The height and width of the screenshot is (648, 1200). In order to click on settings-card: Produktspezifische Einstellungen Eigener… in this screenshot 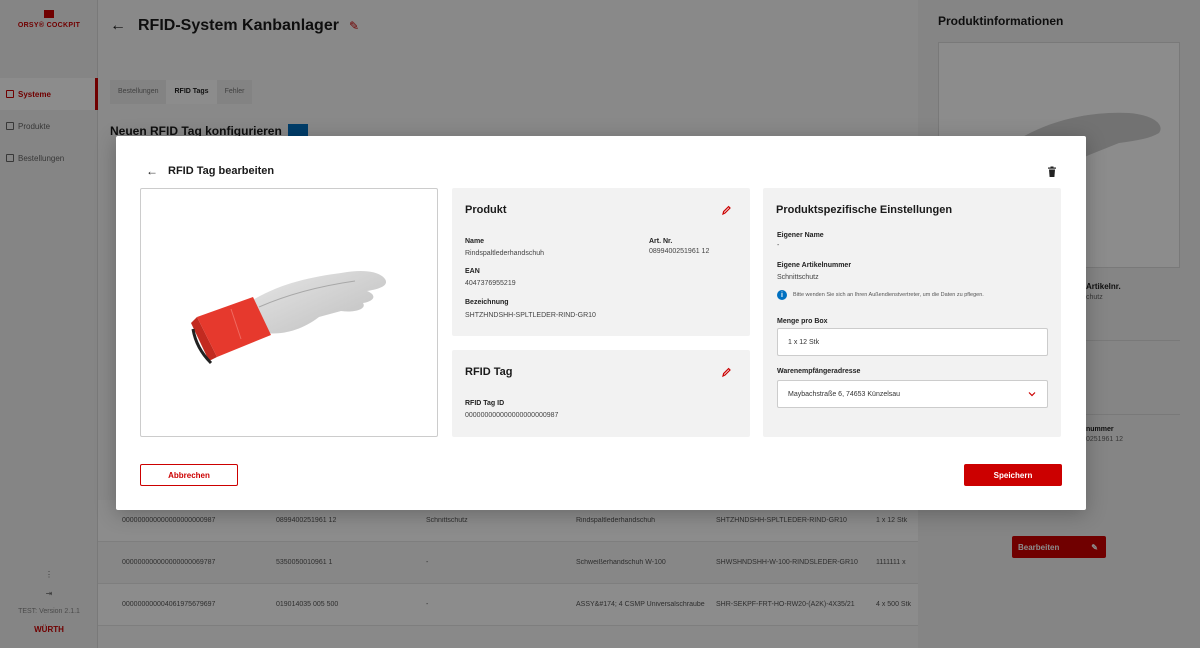, I will do `click(912, 312)`.